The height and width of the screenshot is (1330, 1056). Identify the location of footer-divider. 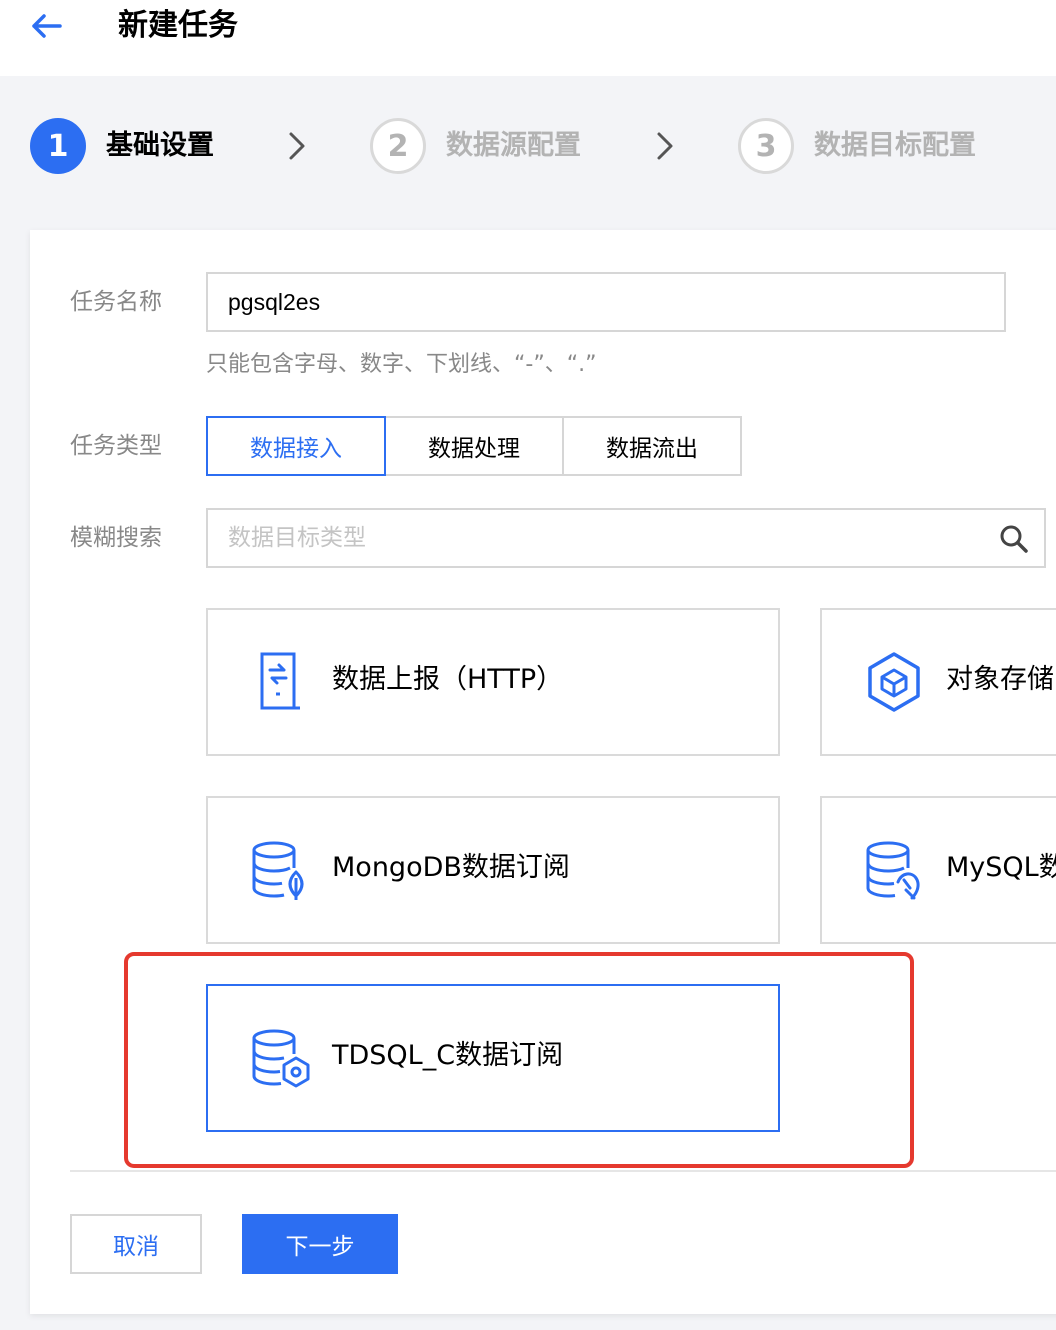
(563, 1171).